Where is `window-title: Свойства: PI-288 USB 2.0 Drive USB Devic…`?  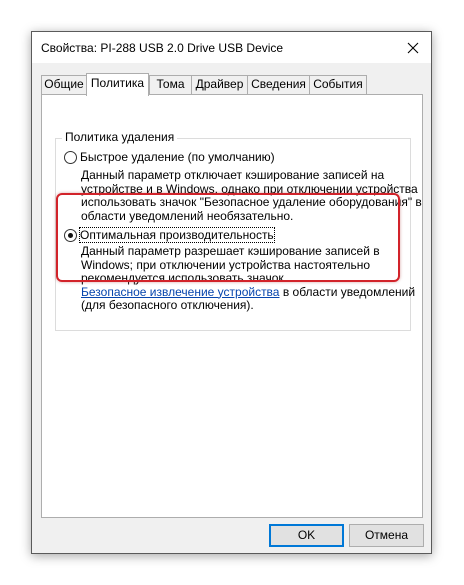
window-title: Свойства: PI-288 USB 2.0 Drive USB Devic… is located at coordinates (162, 48).